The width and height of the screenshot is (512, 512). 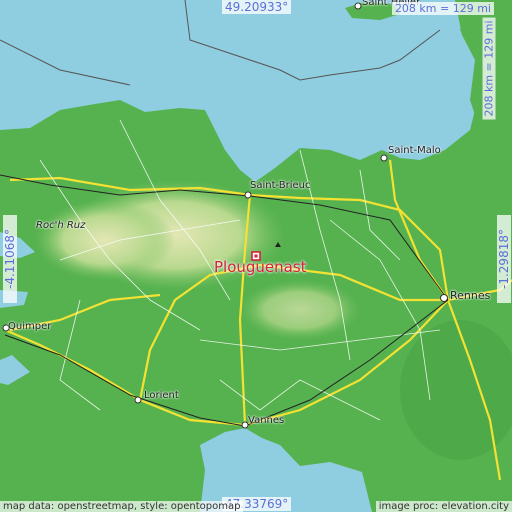 What do you see at coordinates (443, 506) in the screenshot?
I see `attribution-image-proc: image proc: elevation.city` at bounding box center [443, 506].